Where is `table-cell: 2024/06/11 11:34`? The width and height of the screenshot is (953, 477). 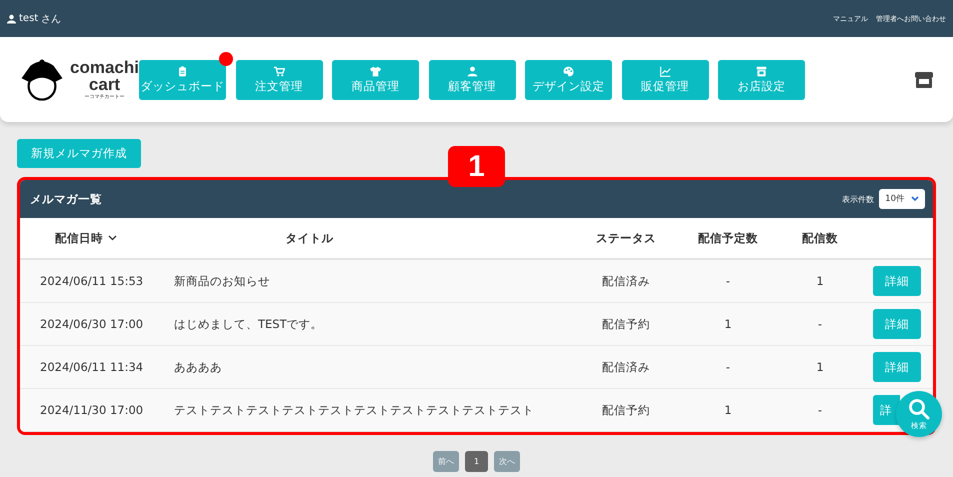 table-cell: 2024/06/11 11:34 is located at coordinates (92, 367).